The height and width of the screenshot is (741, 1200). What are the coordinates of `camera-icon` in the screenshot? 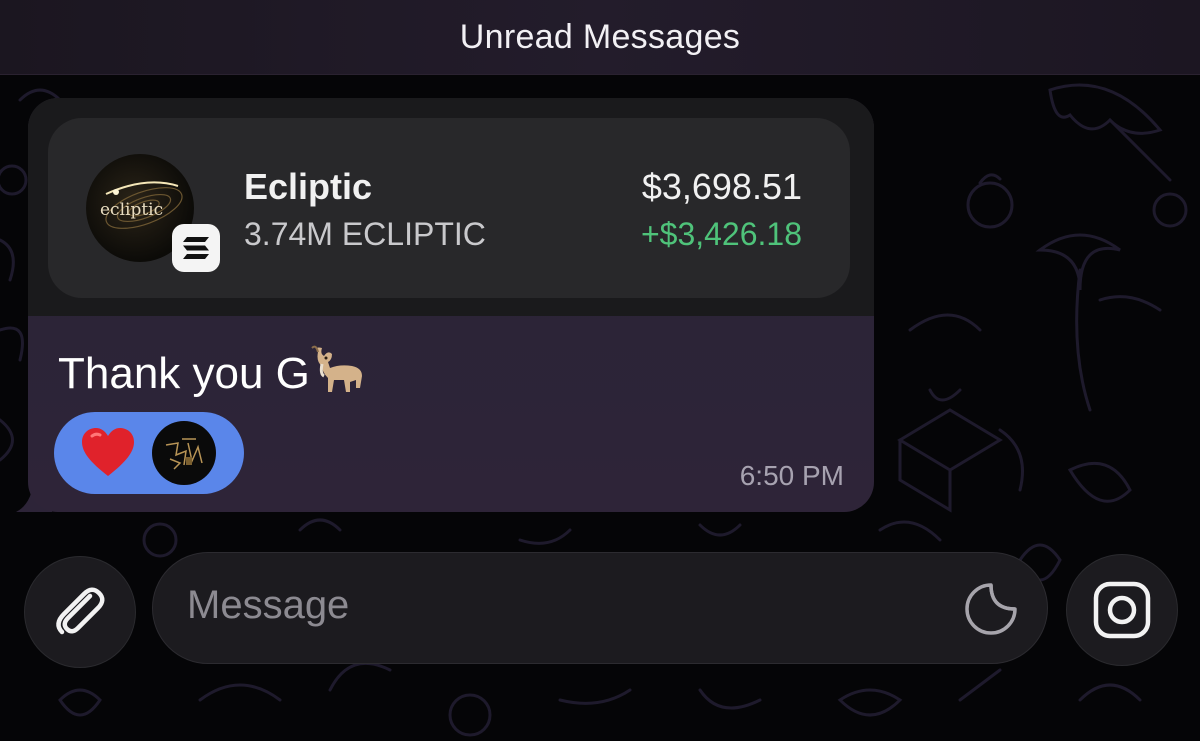 It's located at (1122, 610).